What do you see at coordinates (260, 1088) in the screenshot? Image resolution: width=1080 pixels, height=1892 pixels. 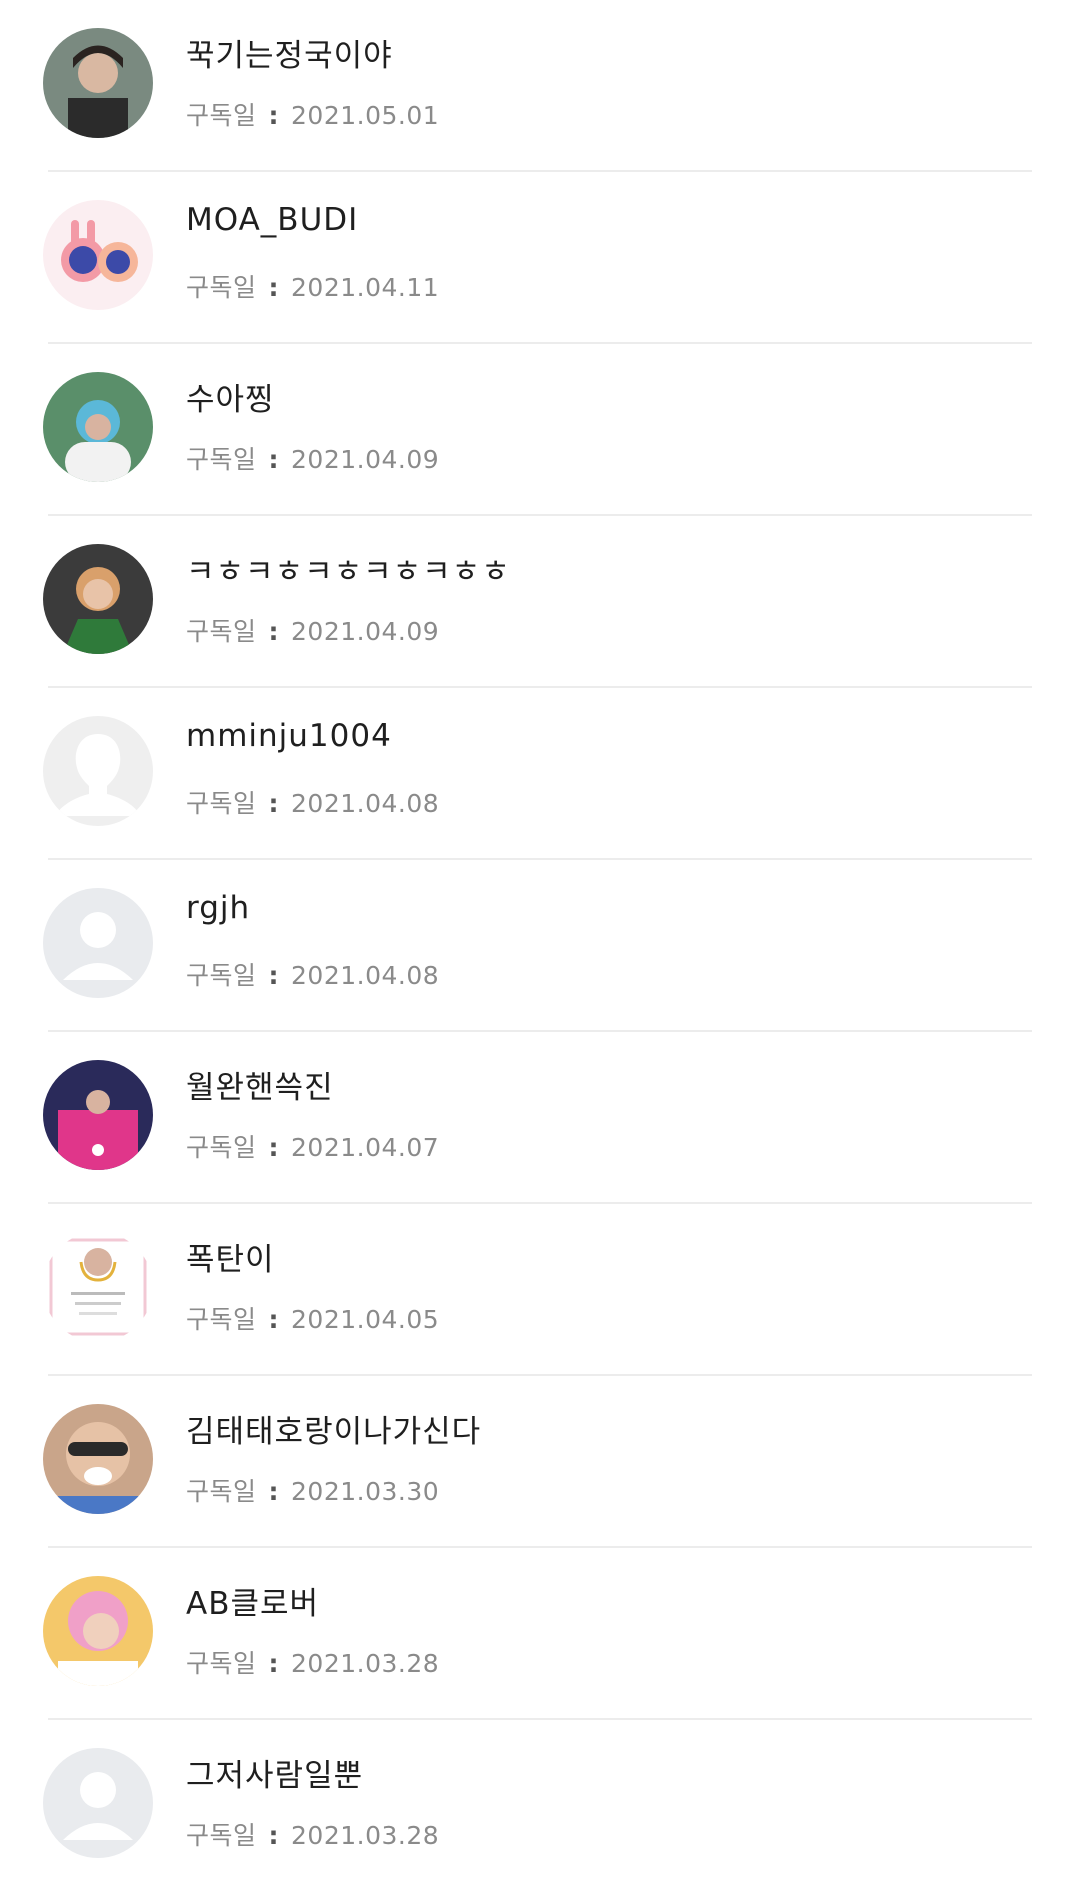 I see `subscriber-name: 월완핸쓱진` at bounding box center [260, 1088].